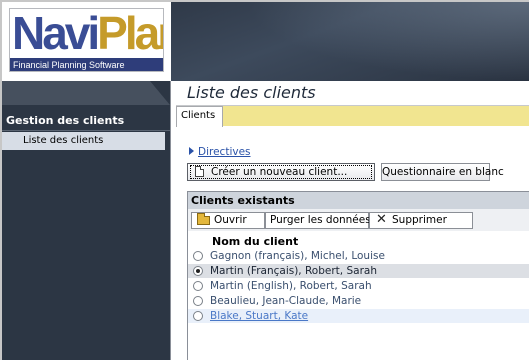 The width and height of the screenshot is (529, 360). What do you see at coordinates (255, 241) in the screenshot?
I see `column-header-client-name: Nom du client` at bounding box center [255, 241].